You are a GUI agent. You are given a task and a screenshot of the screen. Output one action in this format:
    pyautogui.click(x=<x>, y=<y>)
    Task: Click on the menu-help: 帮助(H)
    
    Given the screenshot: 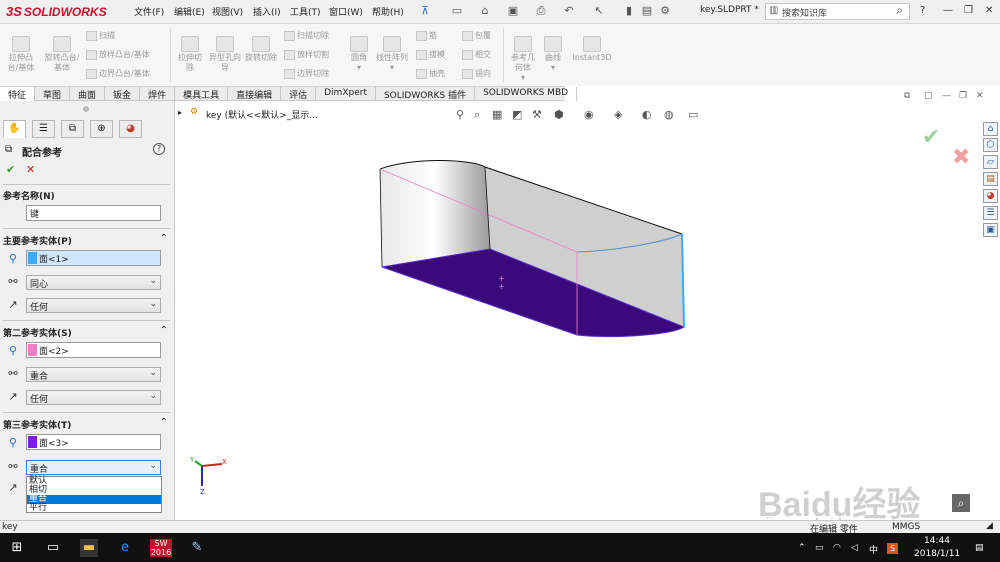 What is the action you would take?
    pyautogui.click(x=388, y=11)
    